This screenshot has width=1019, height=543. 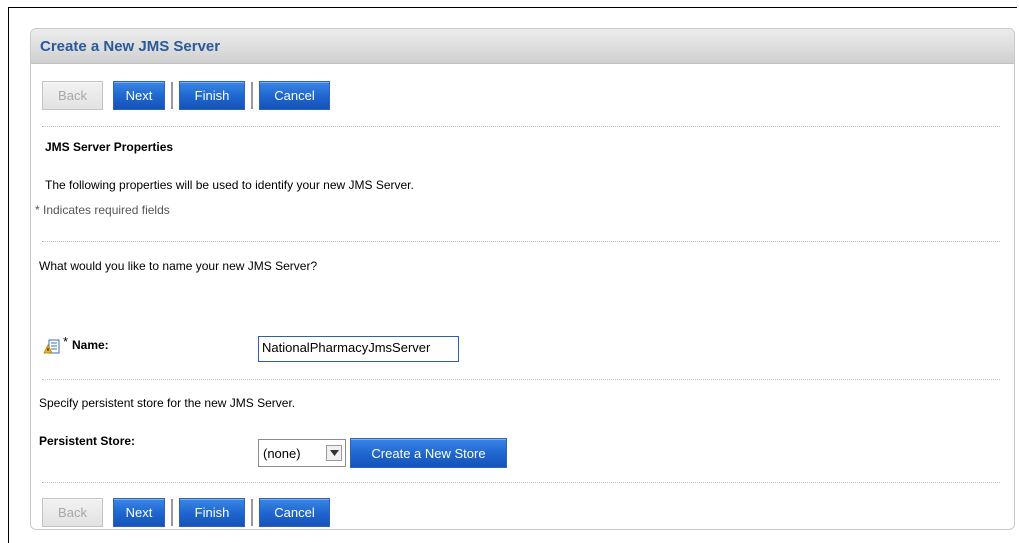 I want to click on chevron-down-icon, so click(x=334, y=453).